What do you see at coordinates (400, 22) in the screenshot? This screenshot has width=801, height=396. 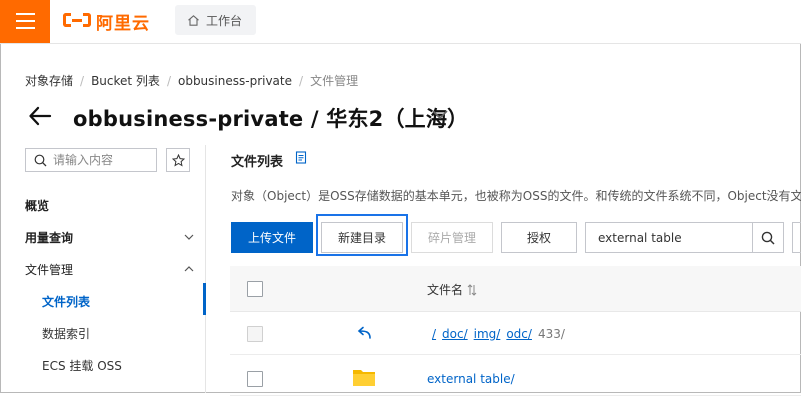 I see `top-bar: 阿里云 工作台` at bounding box center [400, 22].